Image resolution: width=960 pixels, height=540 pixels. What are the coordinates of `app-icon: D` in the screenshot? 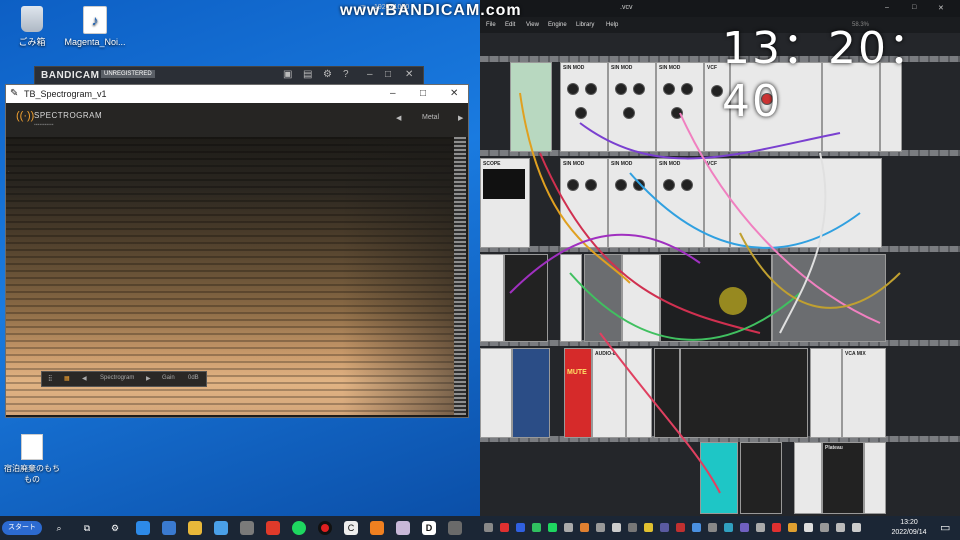 It's located at (429, 528).